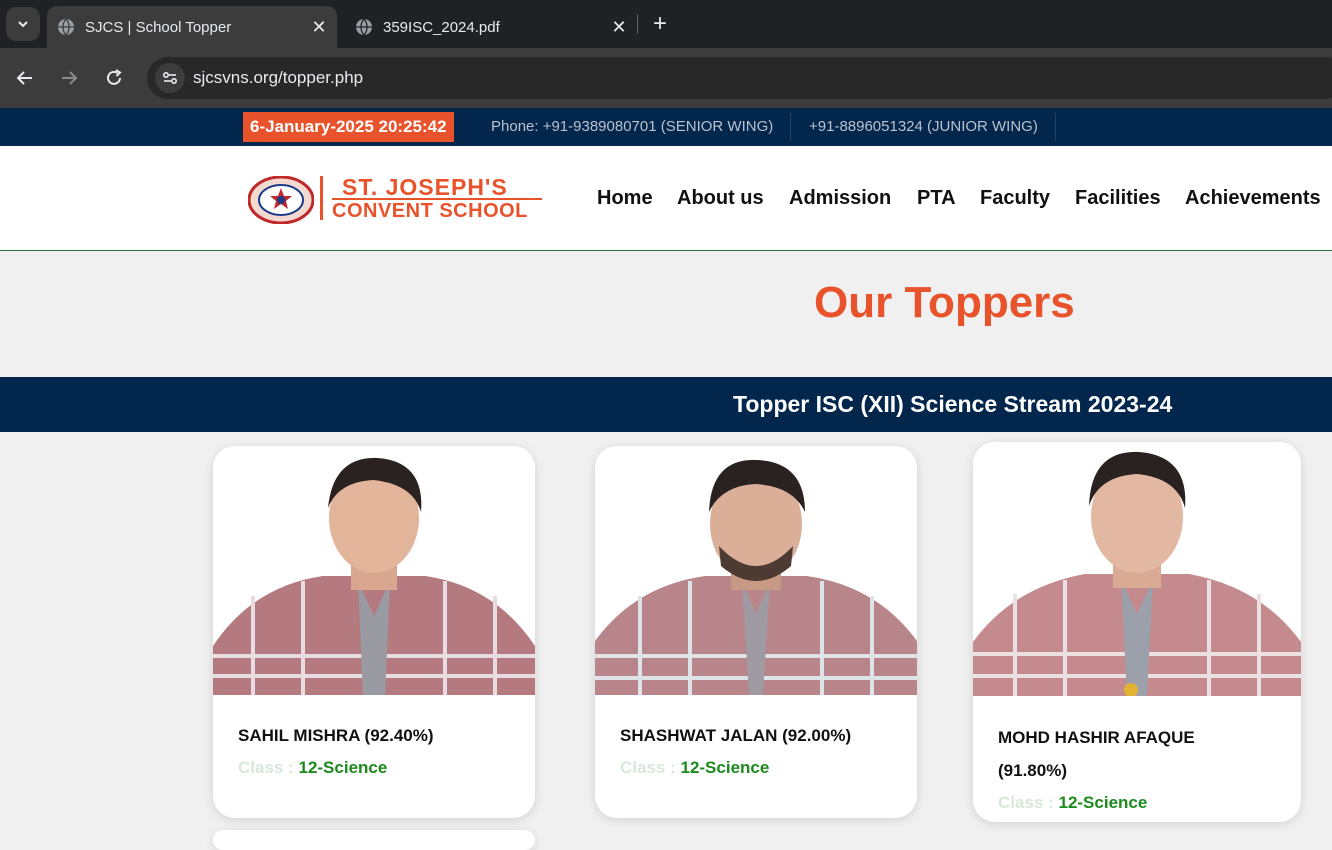 This screenshot has width=1332, height=850. What do you see at coordinates (441, 27) in the screenshot?
I see `tab-title: 359ISC_2024.pdf` at bounding box center [441, 27].